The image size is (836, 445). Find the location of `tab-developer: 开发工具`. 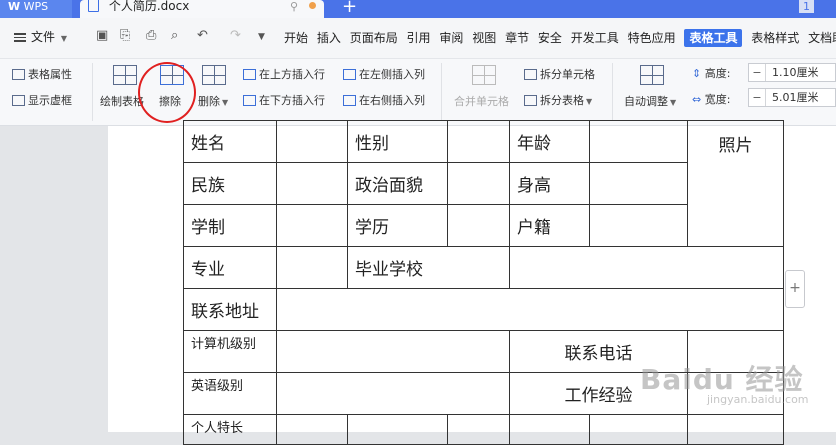

tab-developer: 开发工具 is located at coordinates (595, 38).